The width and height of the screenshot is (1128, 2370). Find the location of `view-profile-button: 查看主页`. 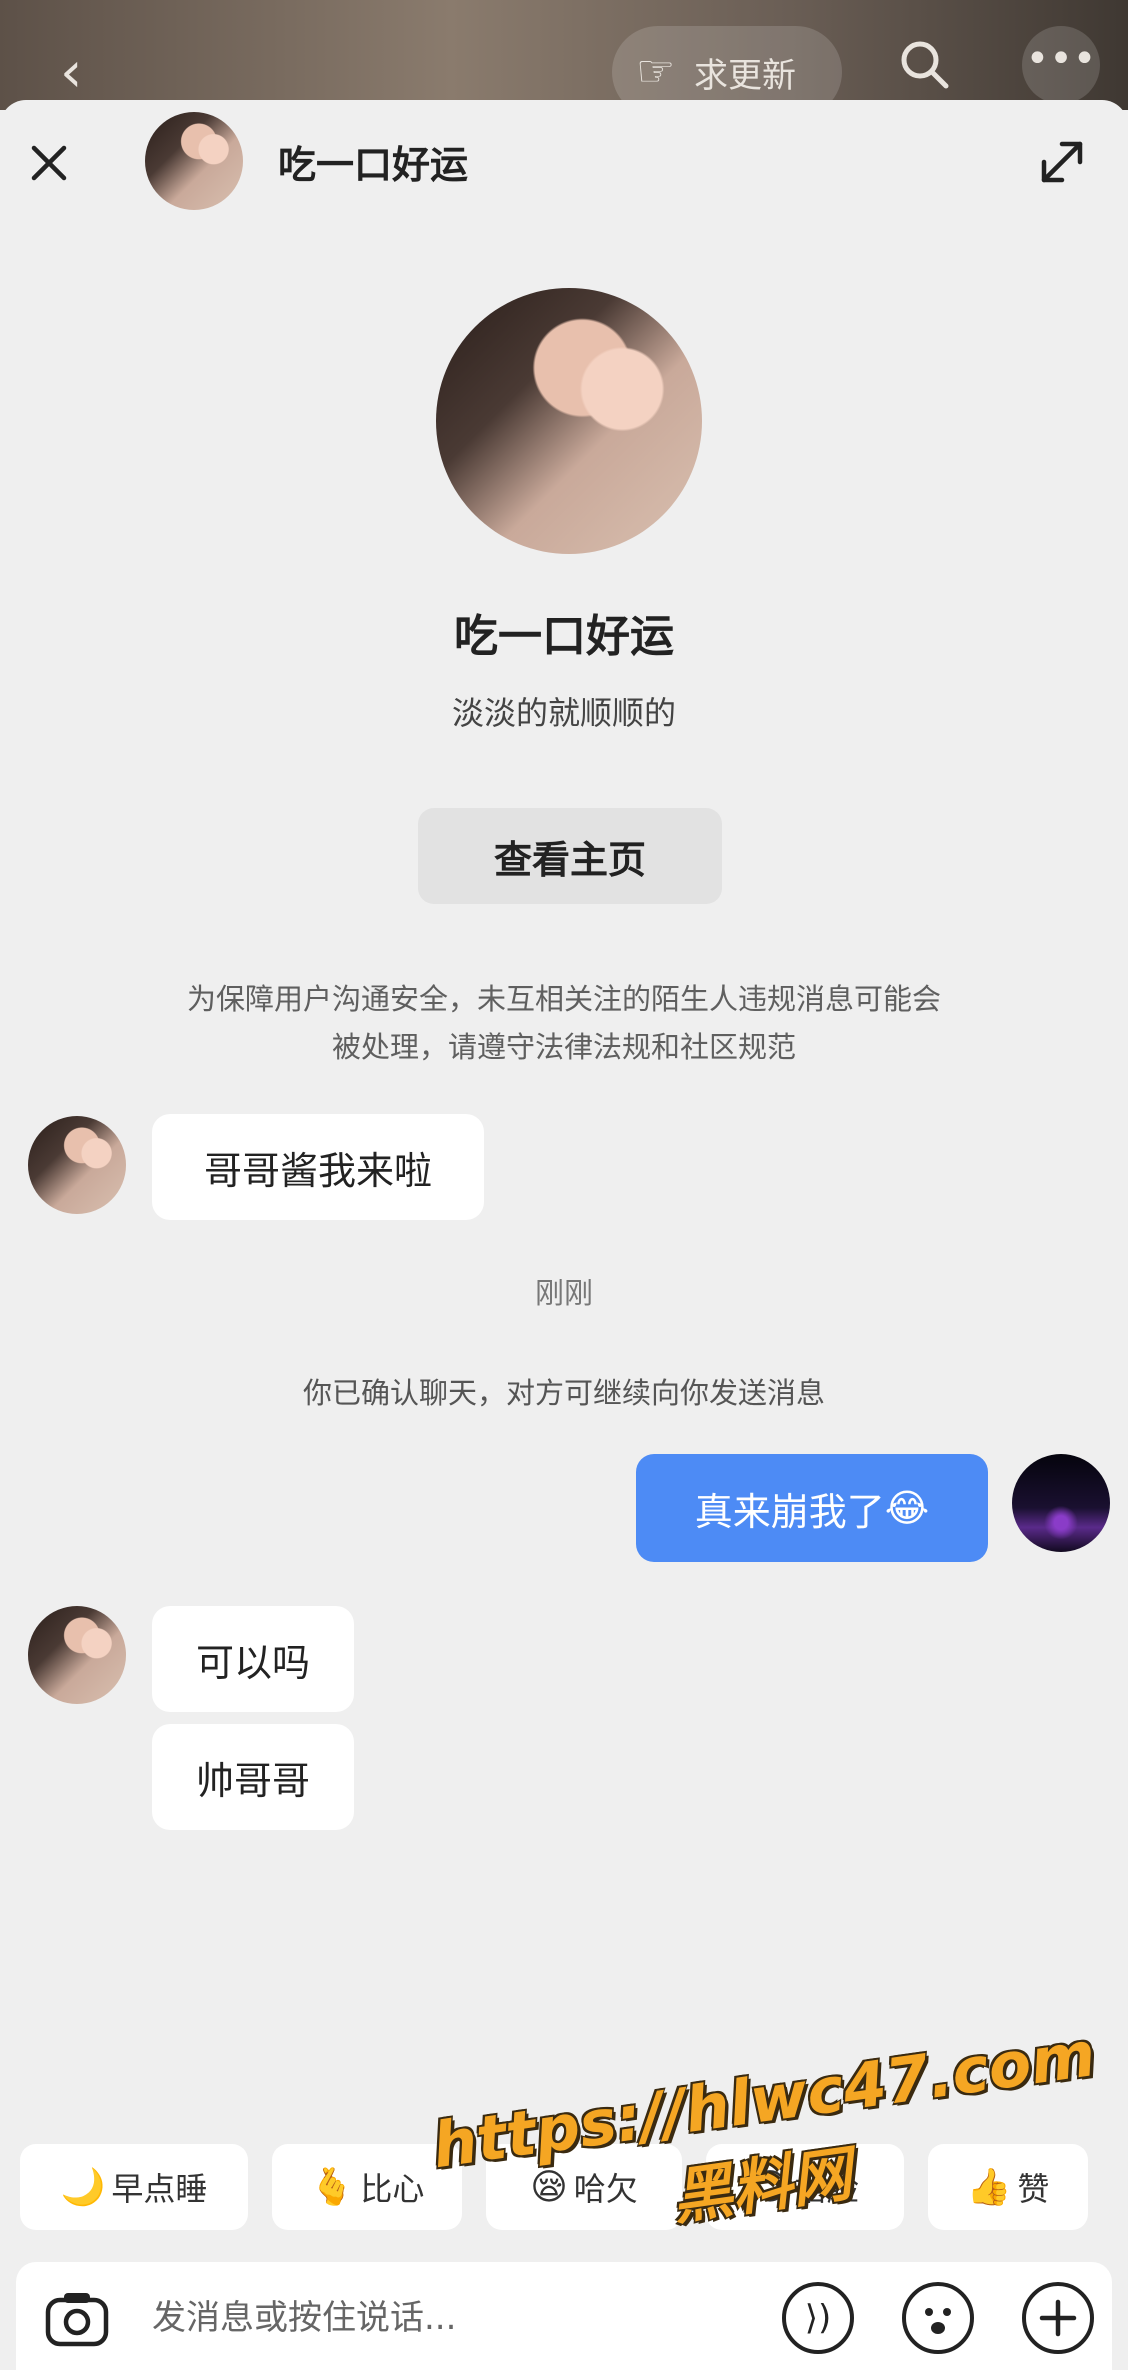

view-profile-button: 查看主页 is located at coordinates (570, 856).